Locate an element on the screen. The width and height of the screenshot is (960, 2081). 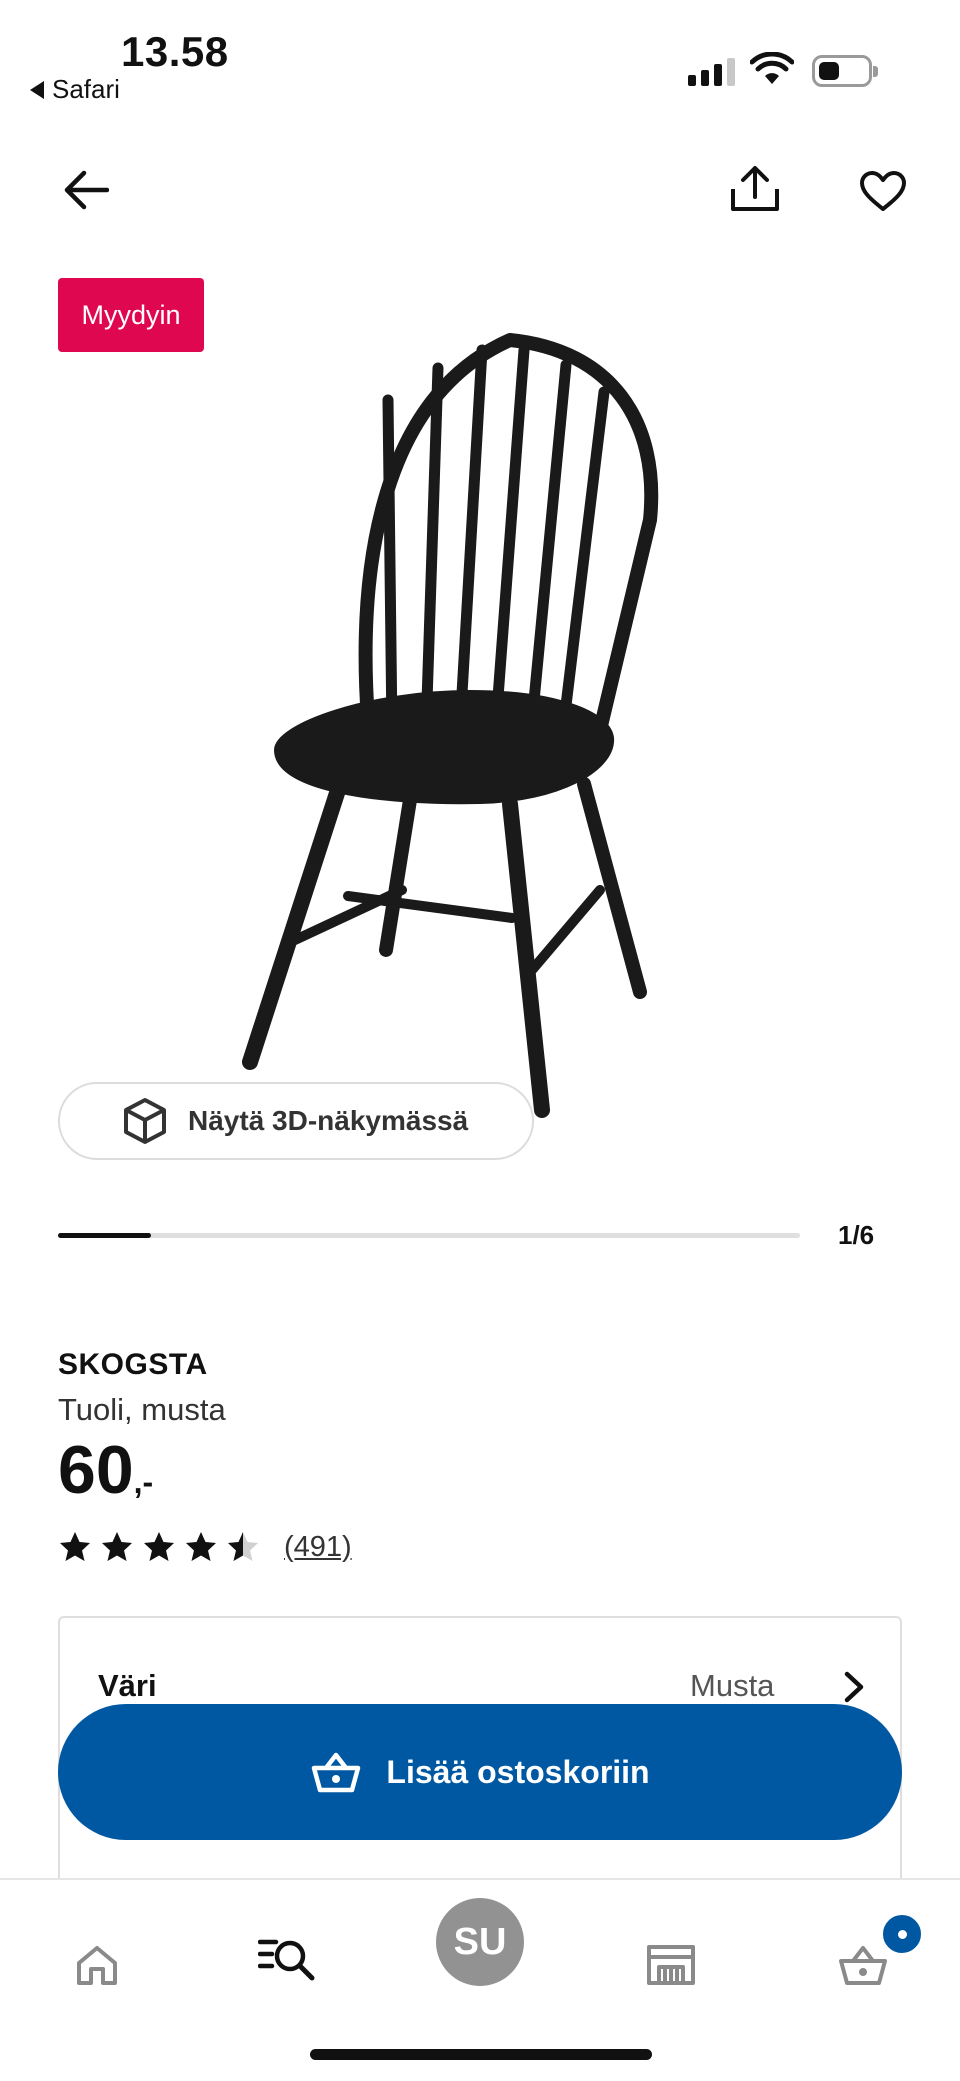
share-button is located at coordinates (755, 189).